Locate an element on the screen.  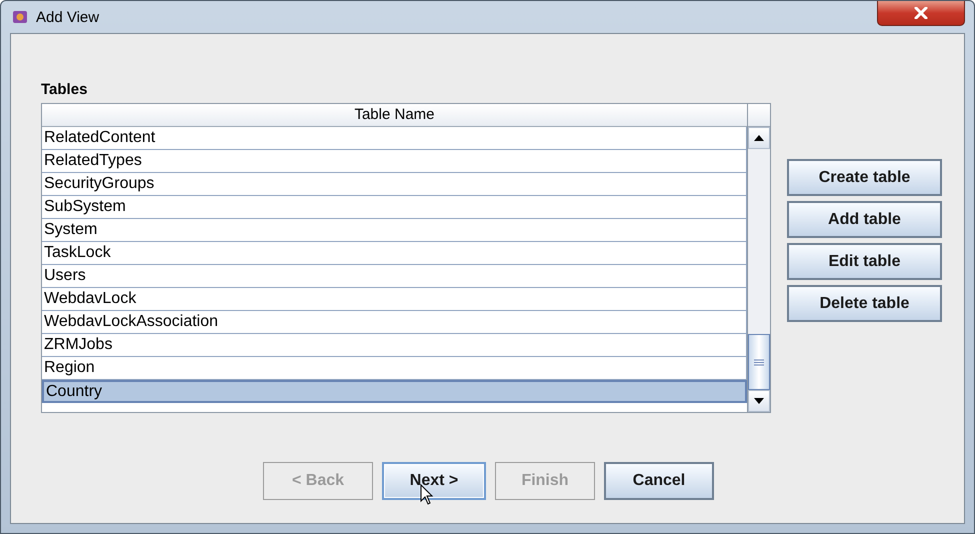
side-button: Add table is located at coordinates (864, 219).